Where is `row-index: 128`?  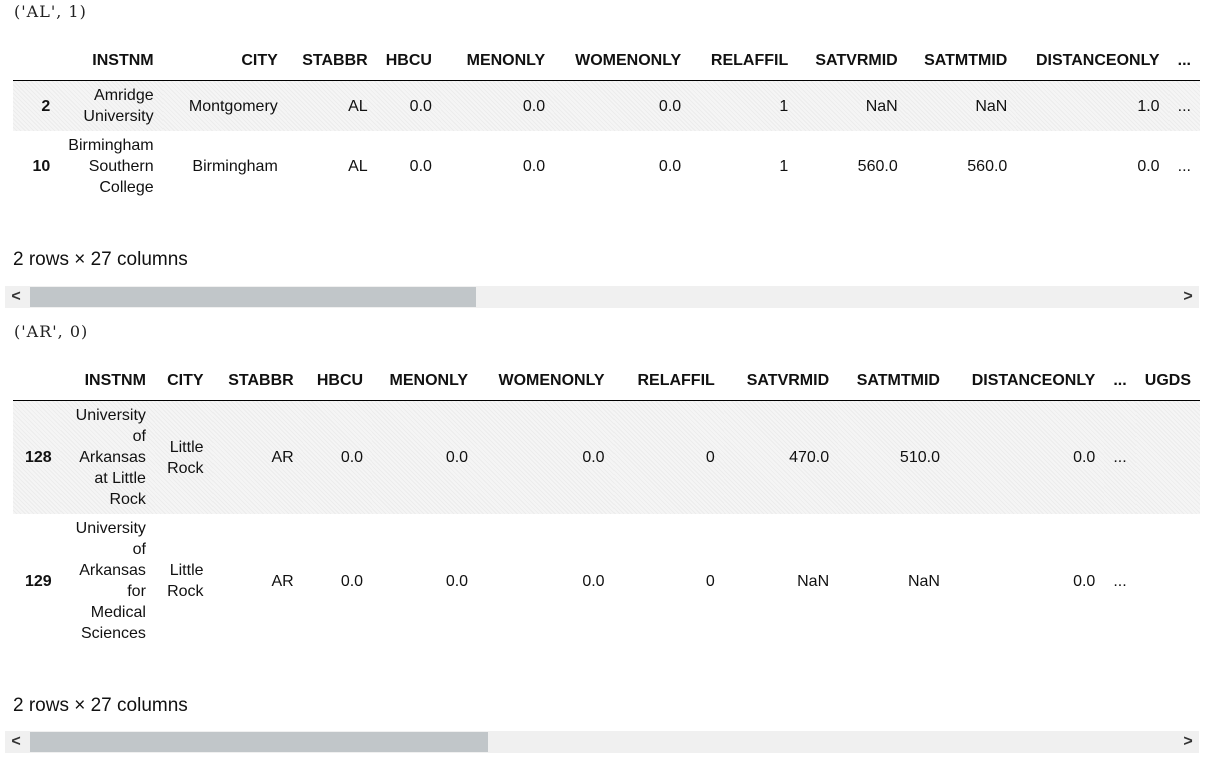
row-index: 128 is located at coordinates (38, 457).